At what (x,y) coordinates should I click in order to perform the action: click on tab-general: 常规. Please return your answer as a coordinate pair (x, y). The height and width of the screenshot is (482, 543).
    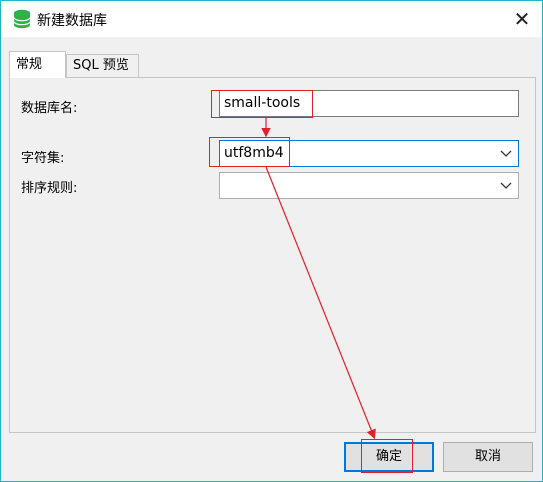
    Looking at the image, I should click on (37, 64).